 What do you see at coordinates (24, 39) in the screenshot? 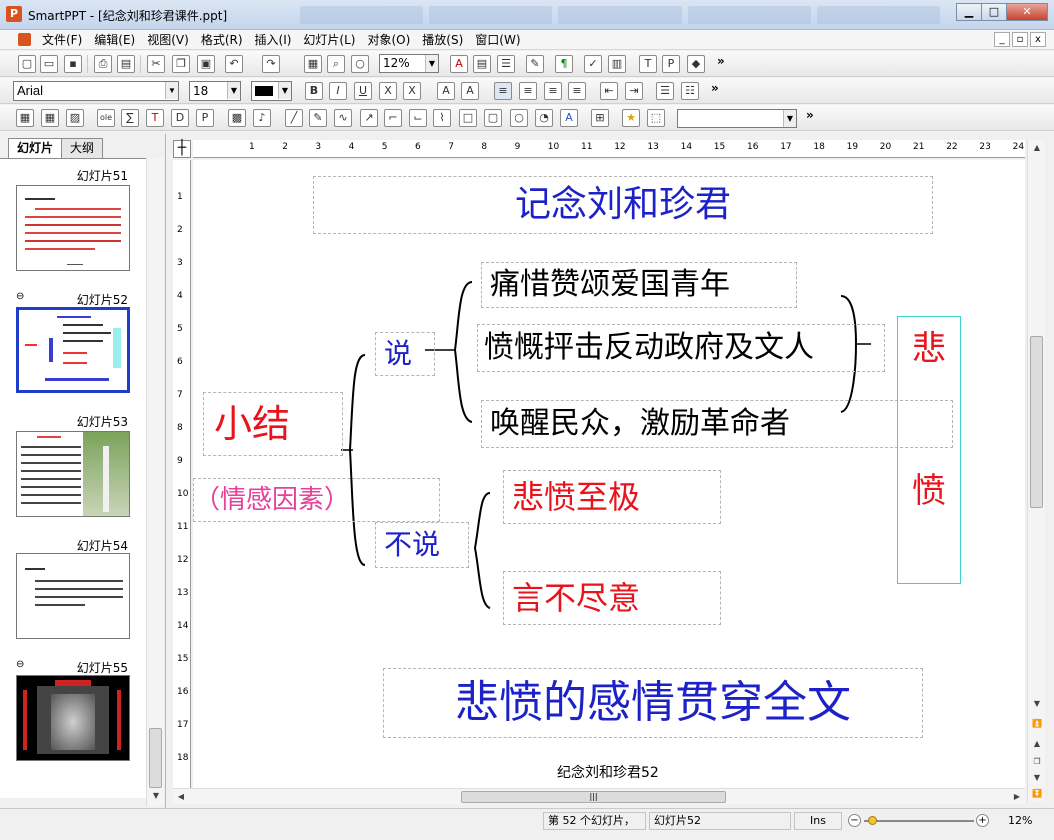
I see `document-icon` at bounding box center [24, 39].